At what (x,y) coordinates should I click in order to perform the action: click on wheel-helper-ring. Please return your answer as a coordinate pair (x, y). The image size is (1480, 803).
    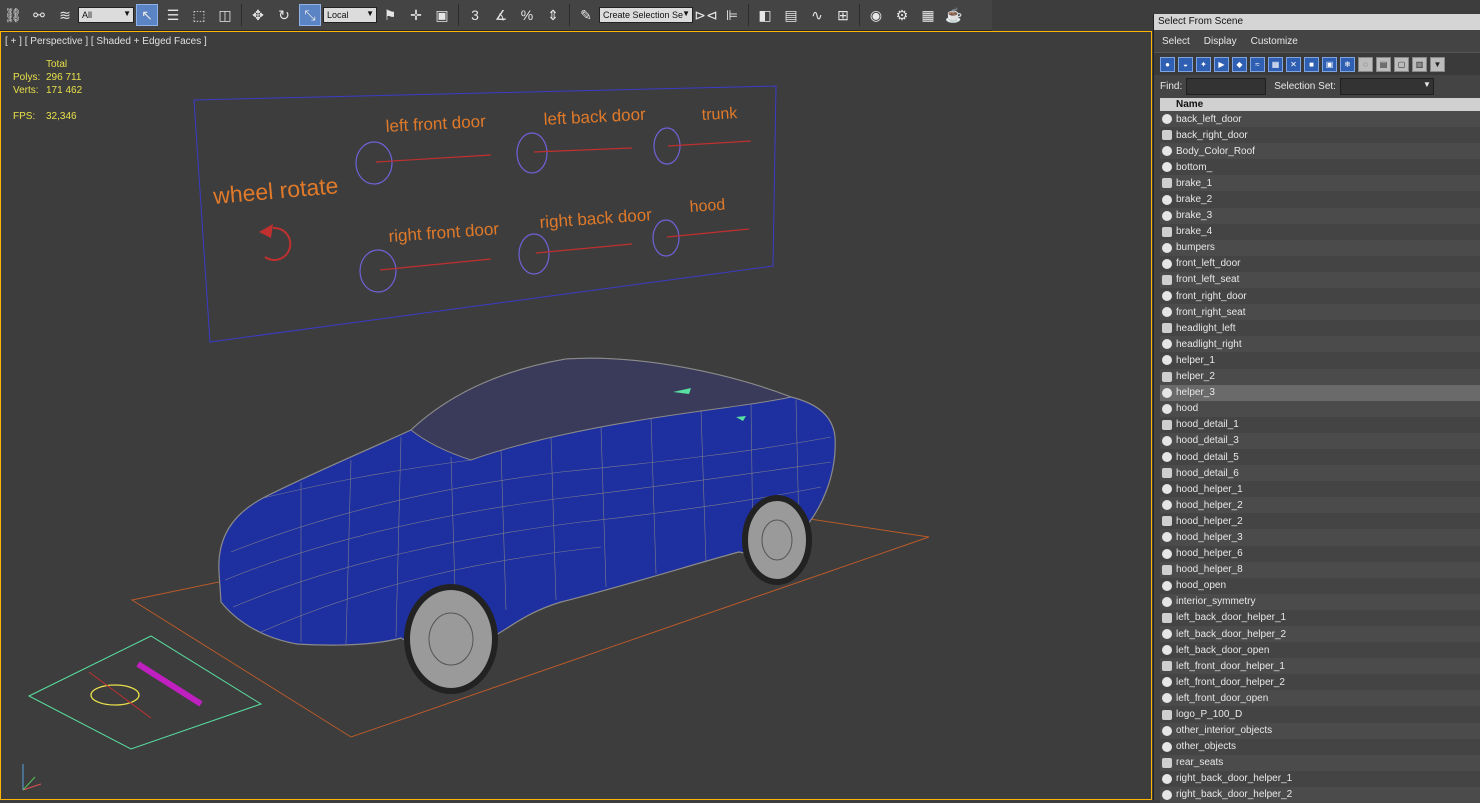
    Looking at the image, I should click on (115, 695).